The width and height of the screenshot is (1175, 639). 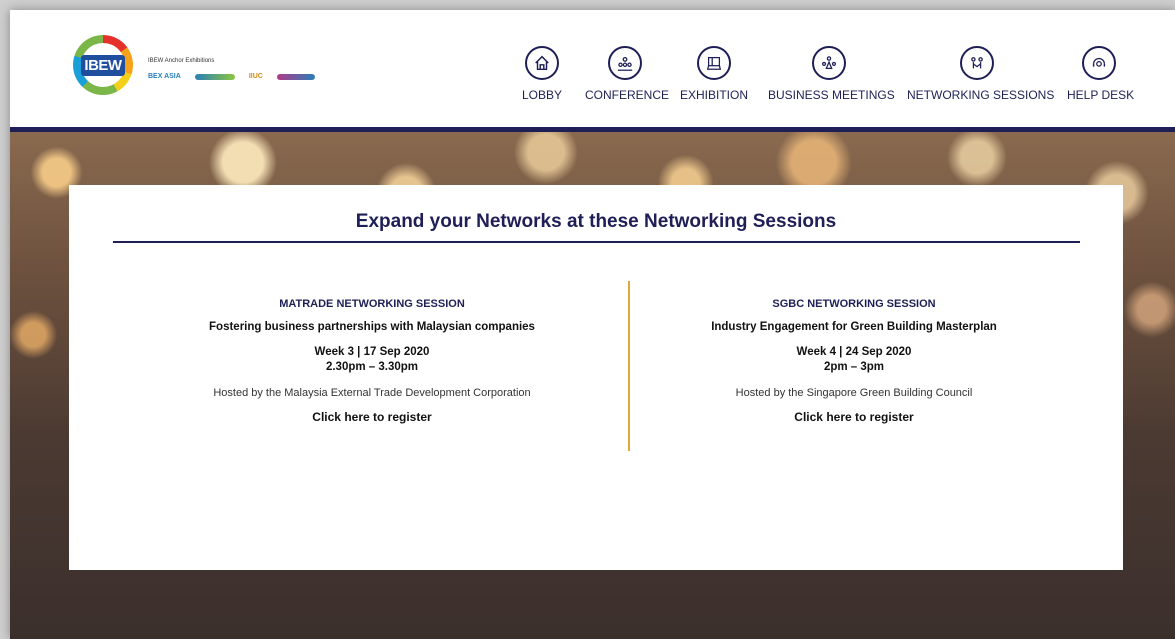 What do you see at coordinates (714, 63) in the screenshot?
I see `booth-icon` at bounding box center [714, 63].